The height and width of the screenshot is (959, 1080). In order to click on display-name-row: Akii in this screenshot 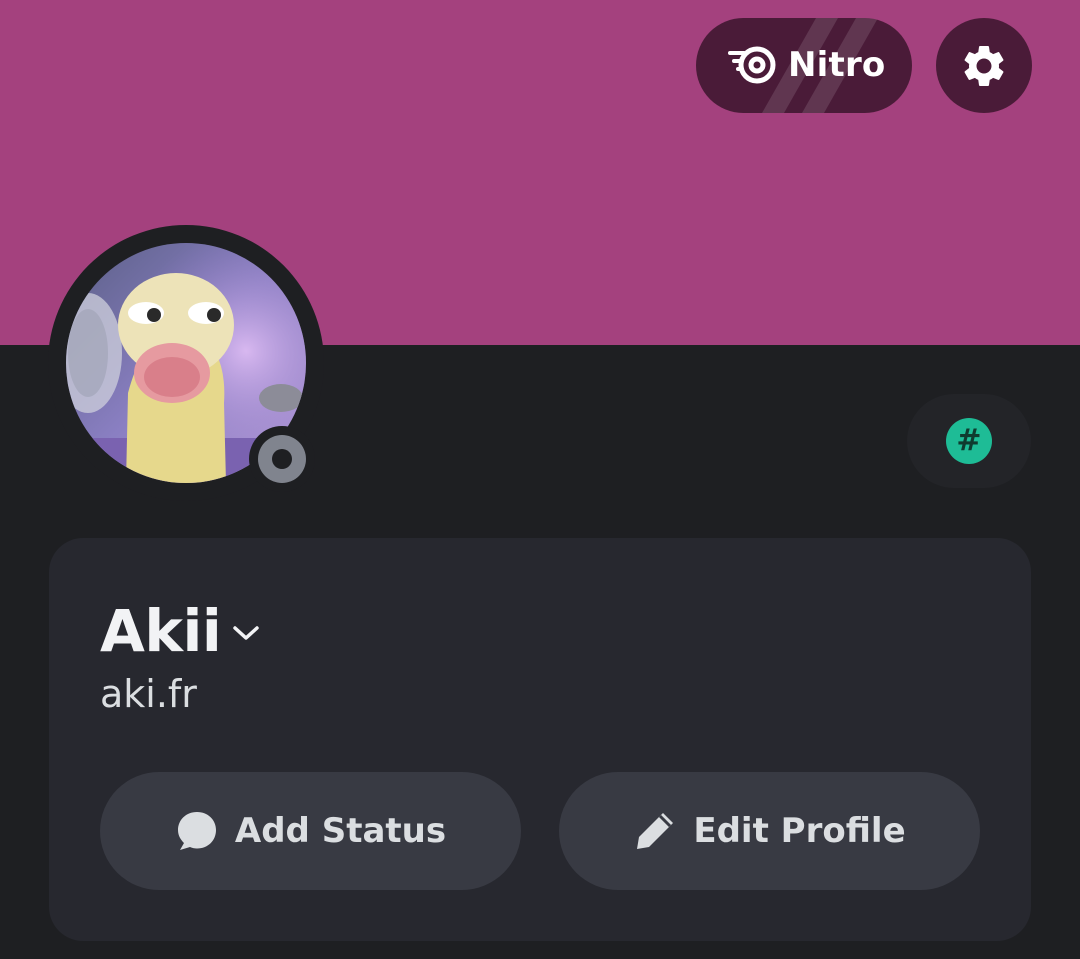, I will do `click(180, 631)`.